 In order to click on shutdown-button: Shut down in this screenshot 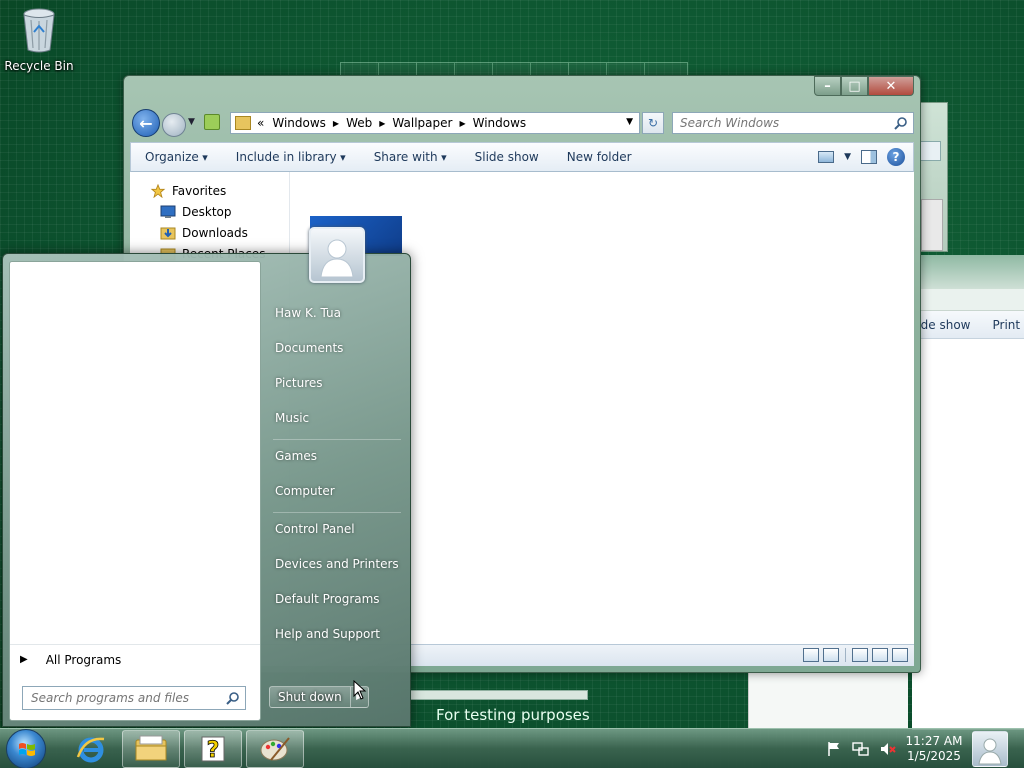, I will do `click(310, 697)`.